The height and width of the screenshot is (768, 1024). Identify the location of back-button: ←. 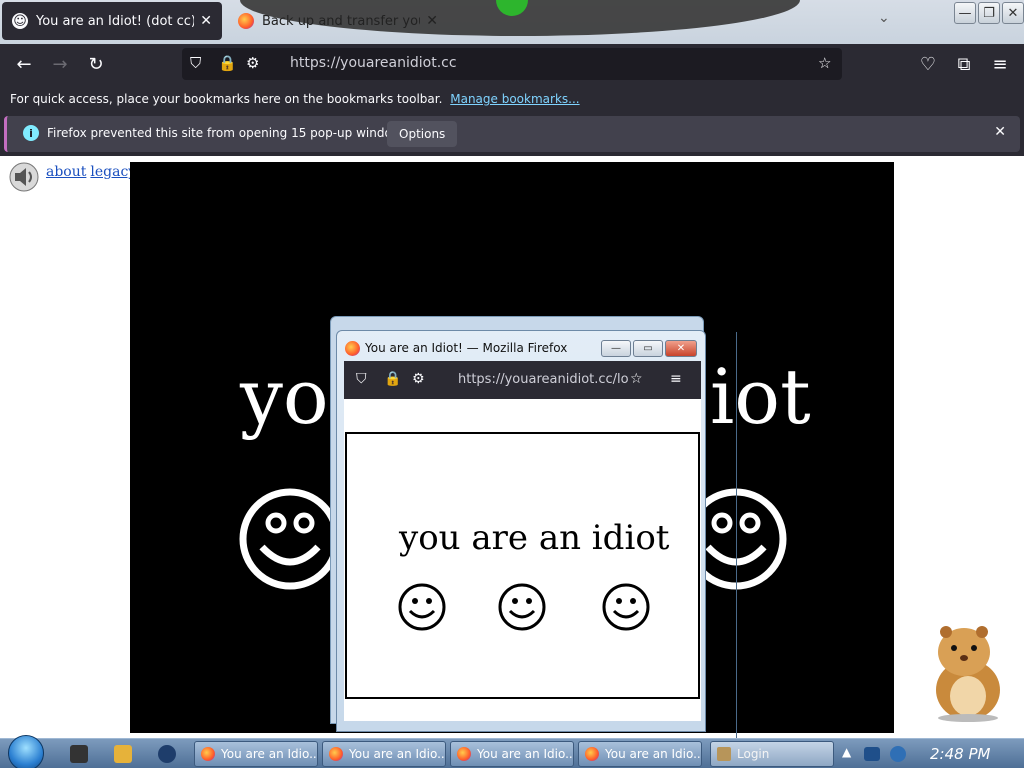
(24, 64).